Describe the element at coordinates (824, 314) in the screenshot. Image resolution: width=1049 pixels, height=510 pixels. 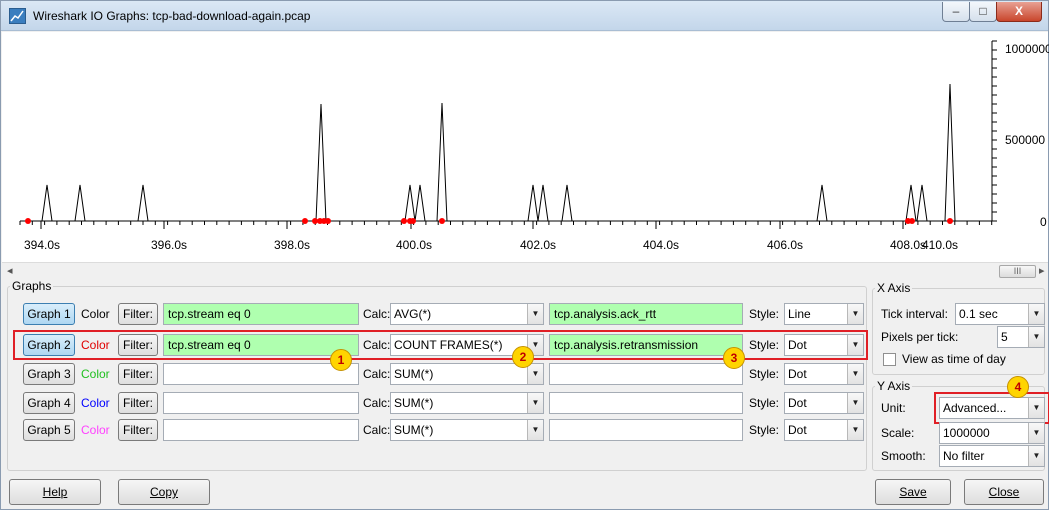
I see `graph-1-style-select: Line ▼` at that location.